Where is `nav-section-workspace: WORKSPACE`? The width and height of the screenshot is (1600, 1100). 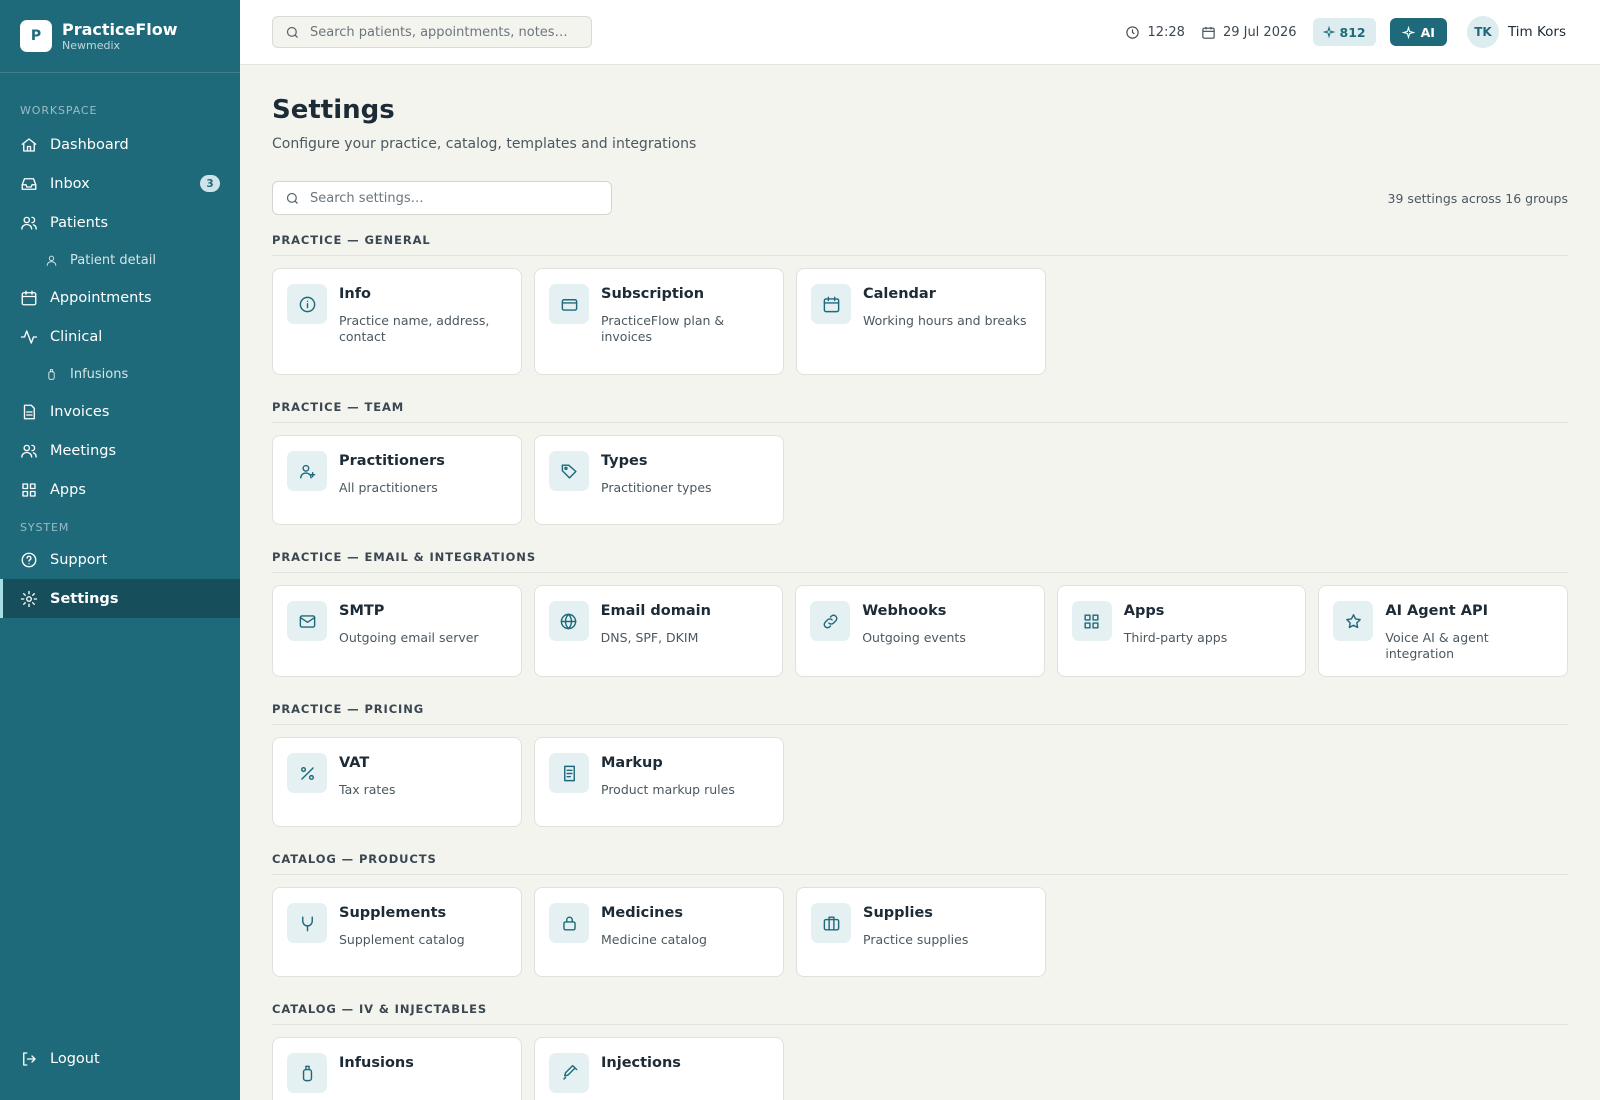 nav-section-workspace: WORKSPACE is located at coordinates (59, 110).